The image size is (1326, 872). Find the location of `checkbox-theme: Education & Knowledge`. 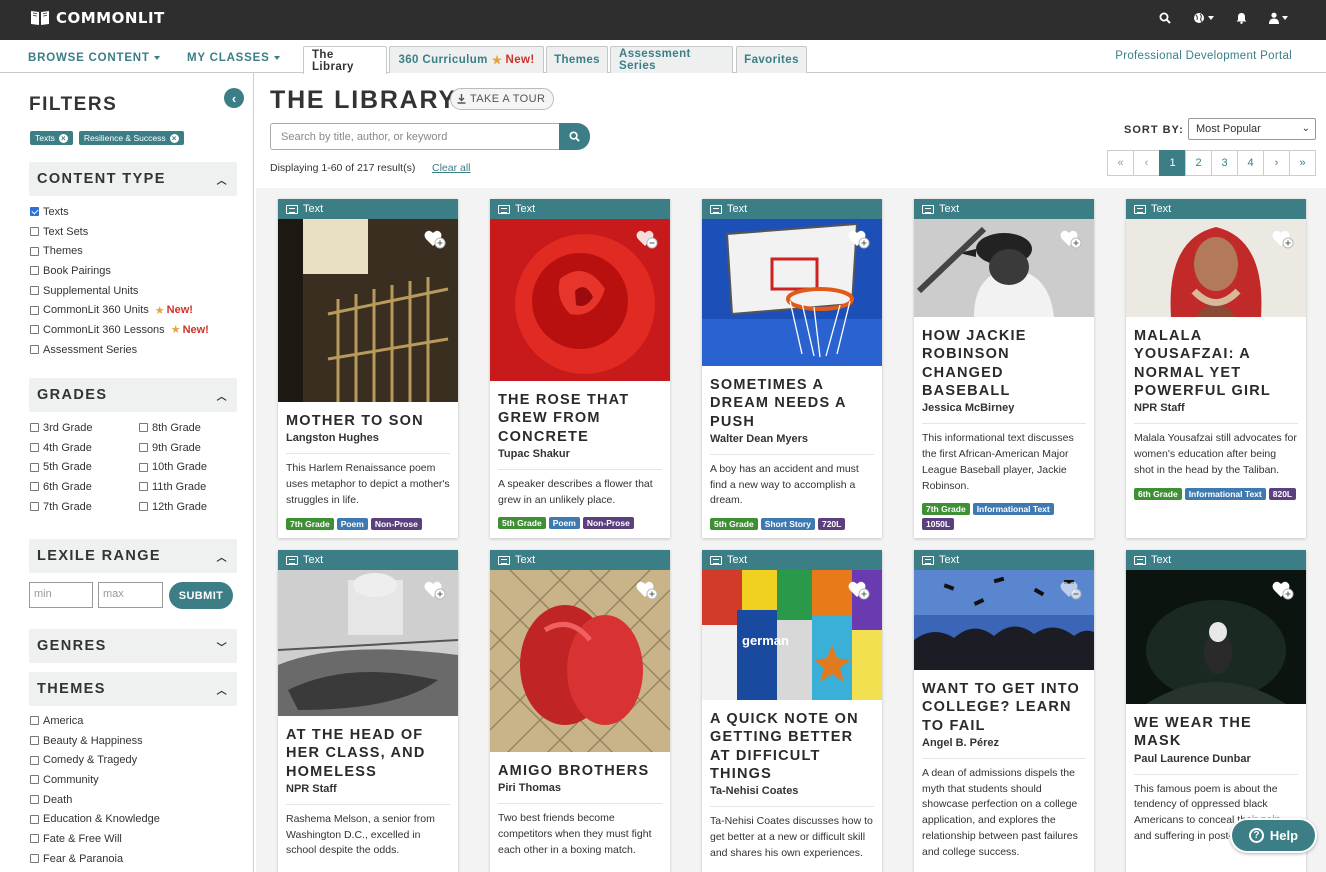

checkbox-theme: Education & Knowledge is located at coordinates (95, 819).